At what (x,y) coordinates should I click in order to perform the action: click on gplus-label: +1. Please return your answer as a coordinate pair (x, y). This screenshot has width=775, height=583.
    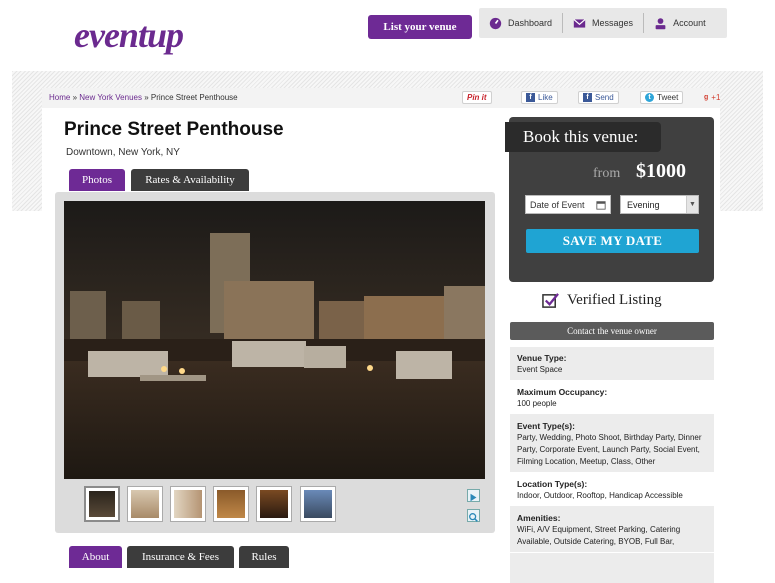
    Looking at the image, I should click on (716, 97).